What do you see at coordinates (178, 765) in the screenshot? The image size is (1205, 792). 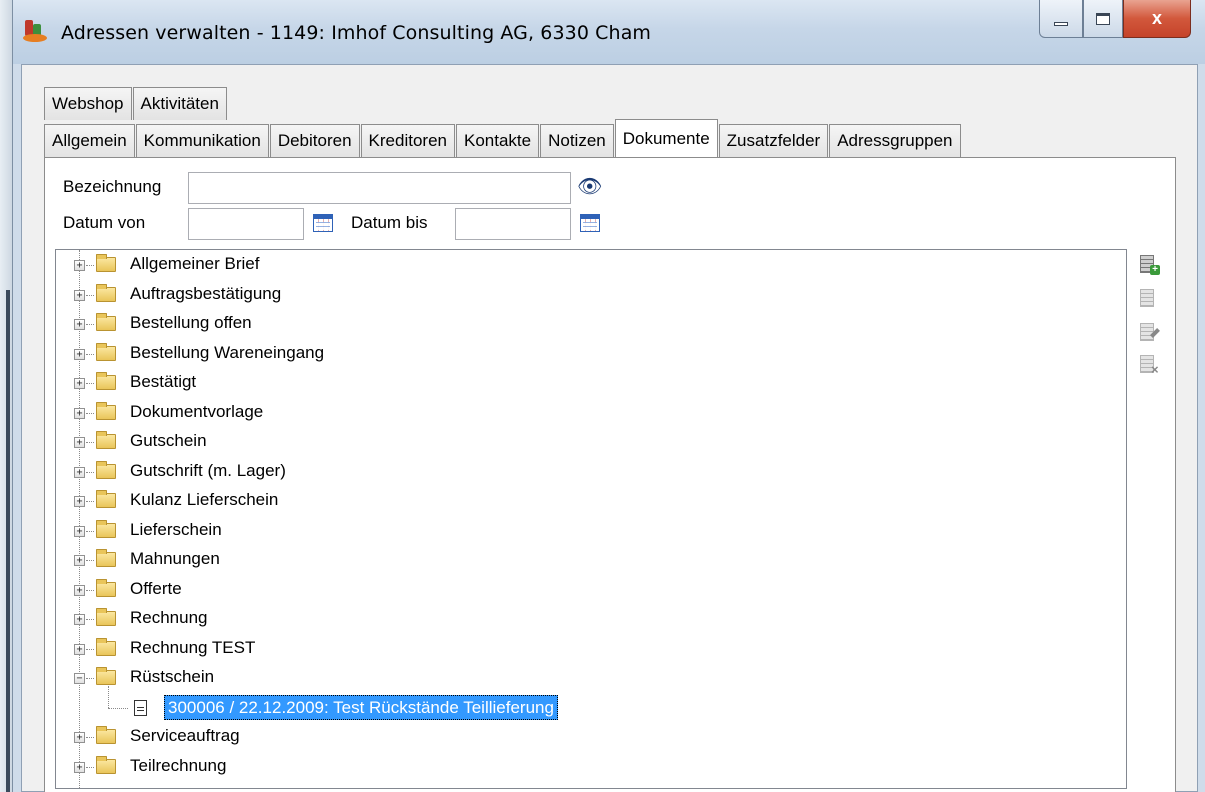 I see `tree-node-label: Teilrechnung` at bounding box center [178, 765].